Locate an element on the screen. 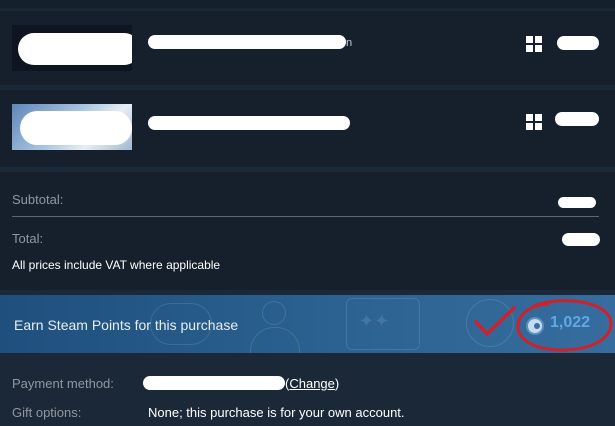 Image resolution: width=615 pixels, height=426 pixels. change-payment-link: Change is located at coordinates (312, 383).